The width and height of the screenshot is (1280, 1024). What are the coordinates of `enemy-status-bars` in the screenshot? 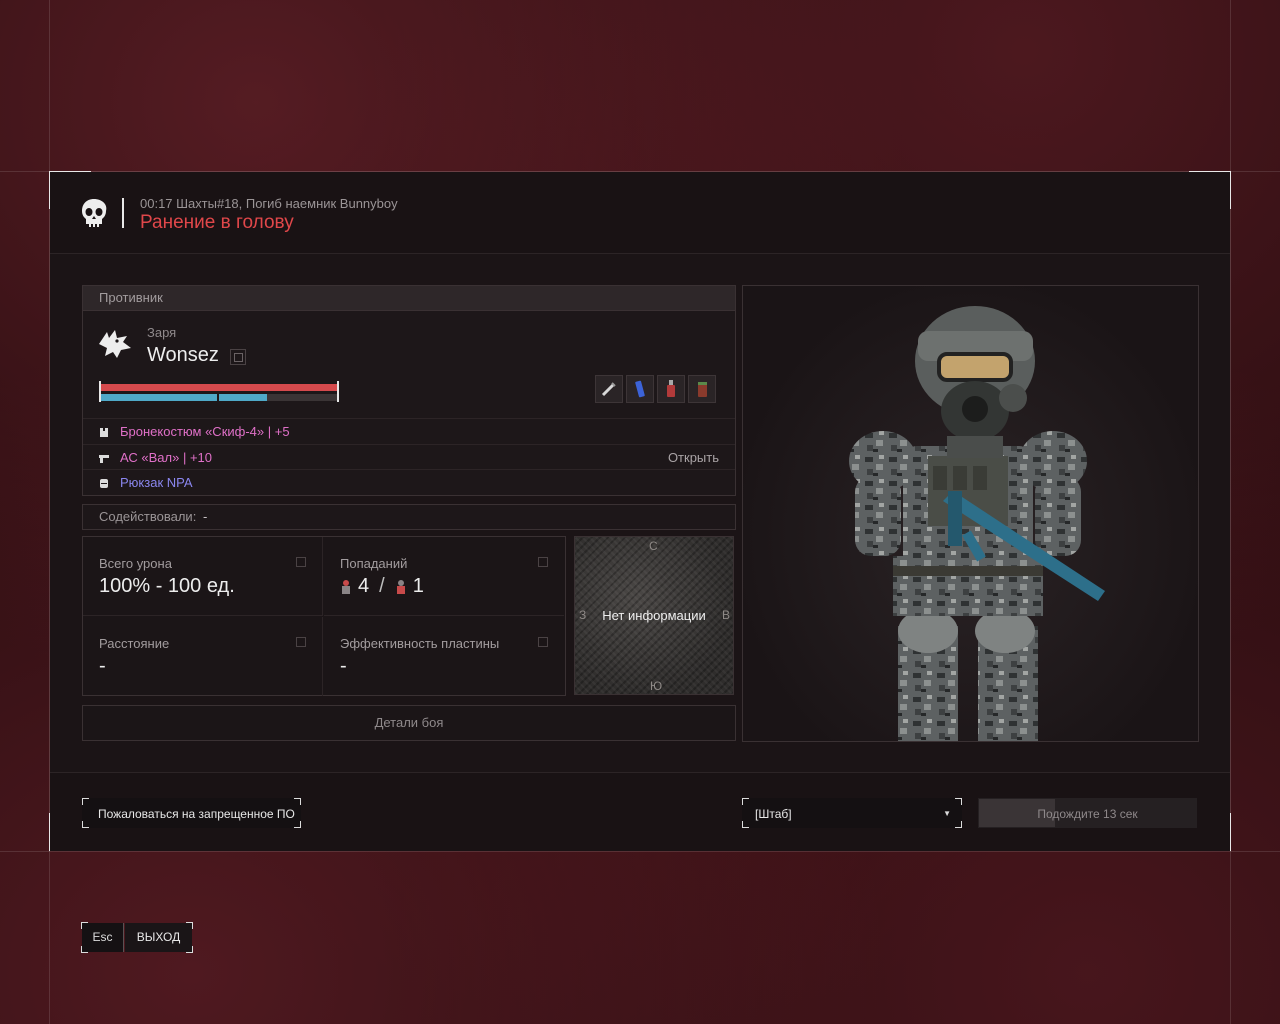 It's located at (219, 391).